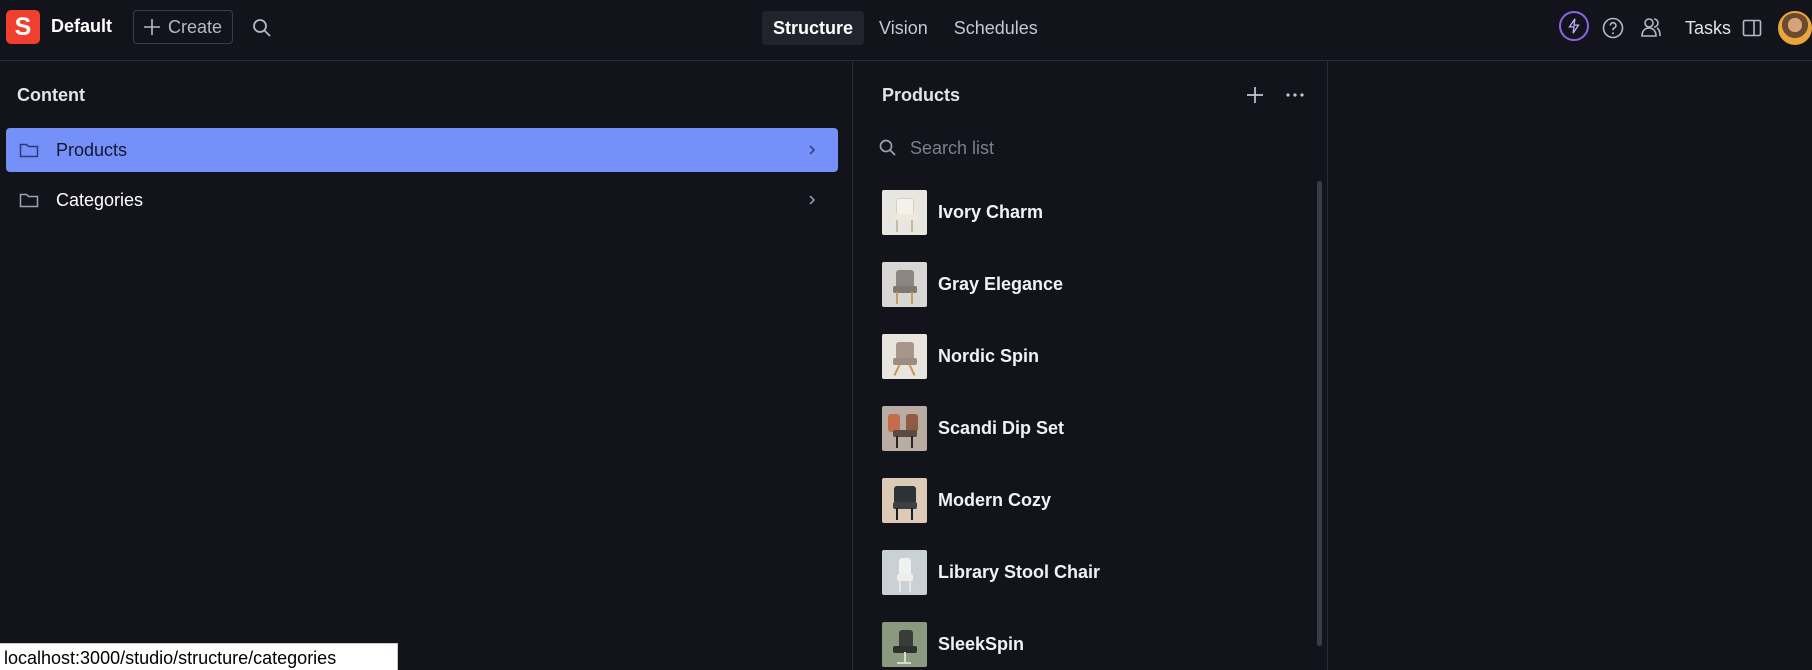 Image resolution: width=1812 pixels, height=670 pixels. I want to click on content-item-label: Products, so click(92, 149).